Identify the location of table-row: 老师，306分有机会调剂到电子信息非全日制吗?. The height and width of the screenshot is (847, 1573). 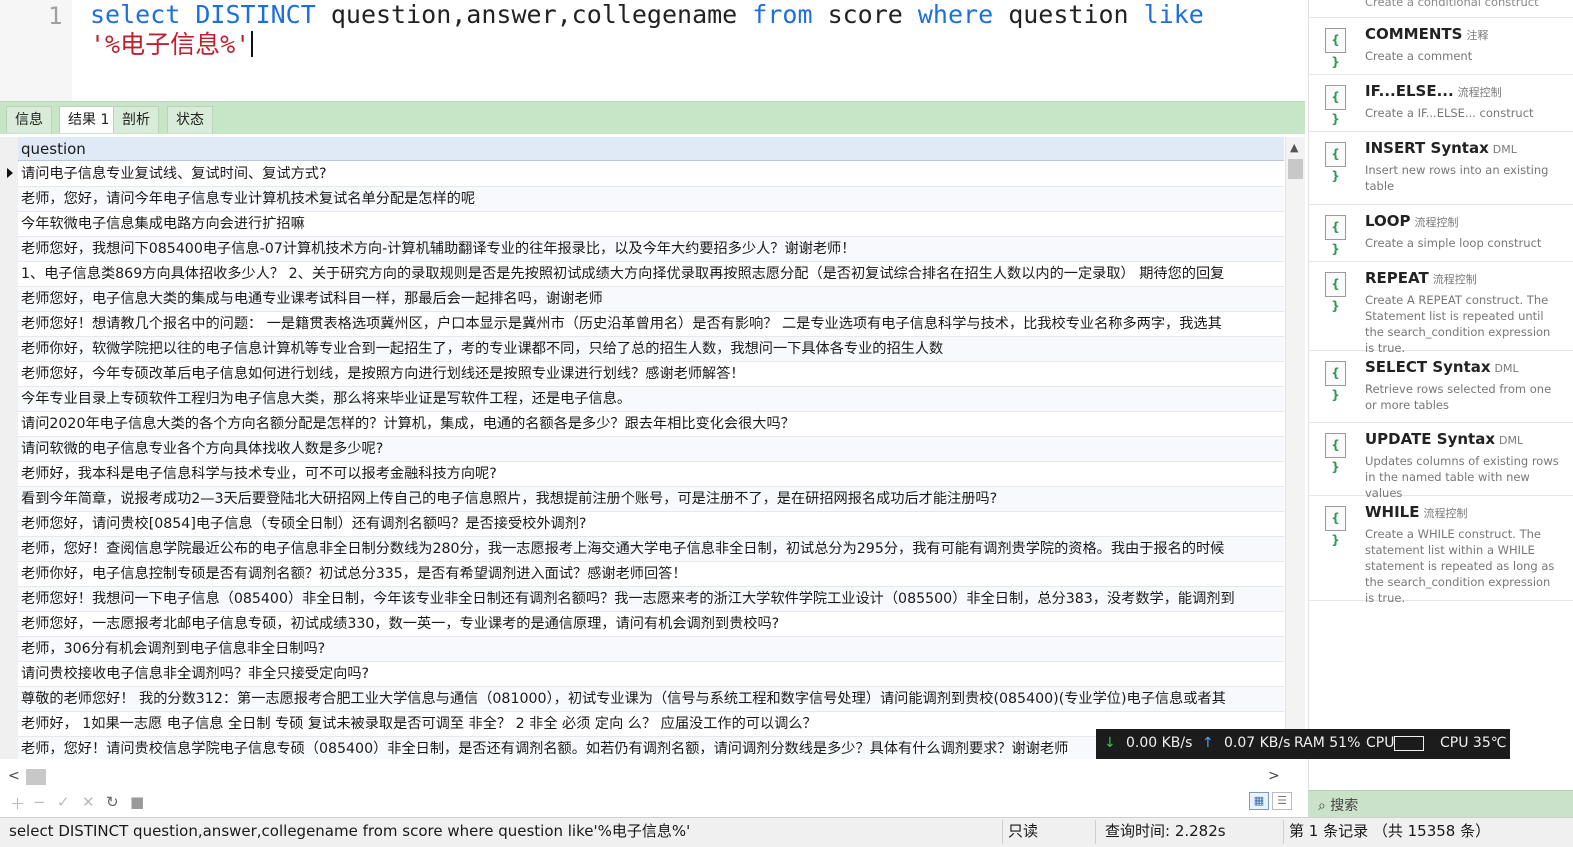
(651, 649).